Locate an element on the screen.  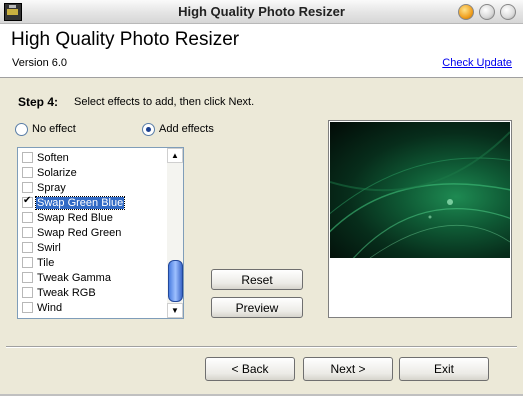
list-item-label: Tweak Gamma is located at coordinates (74, 277).